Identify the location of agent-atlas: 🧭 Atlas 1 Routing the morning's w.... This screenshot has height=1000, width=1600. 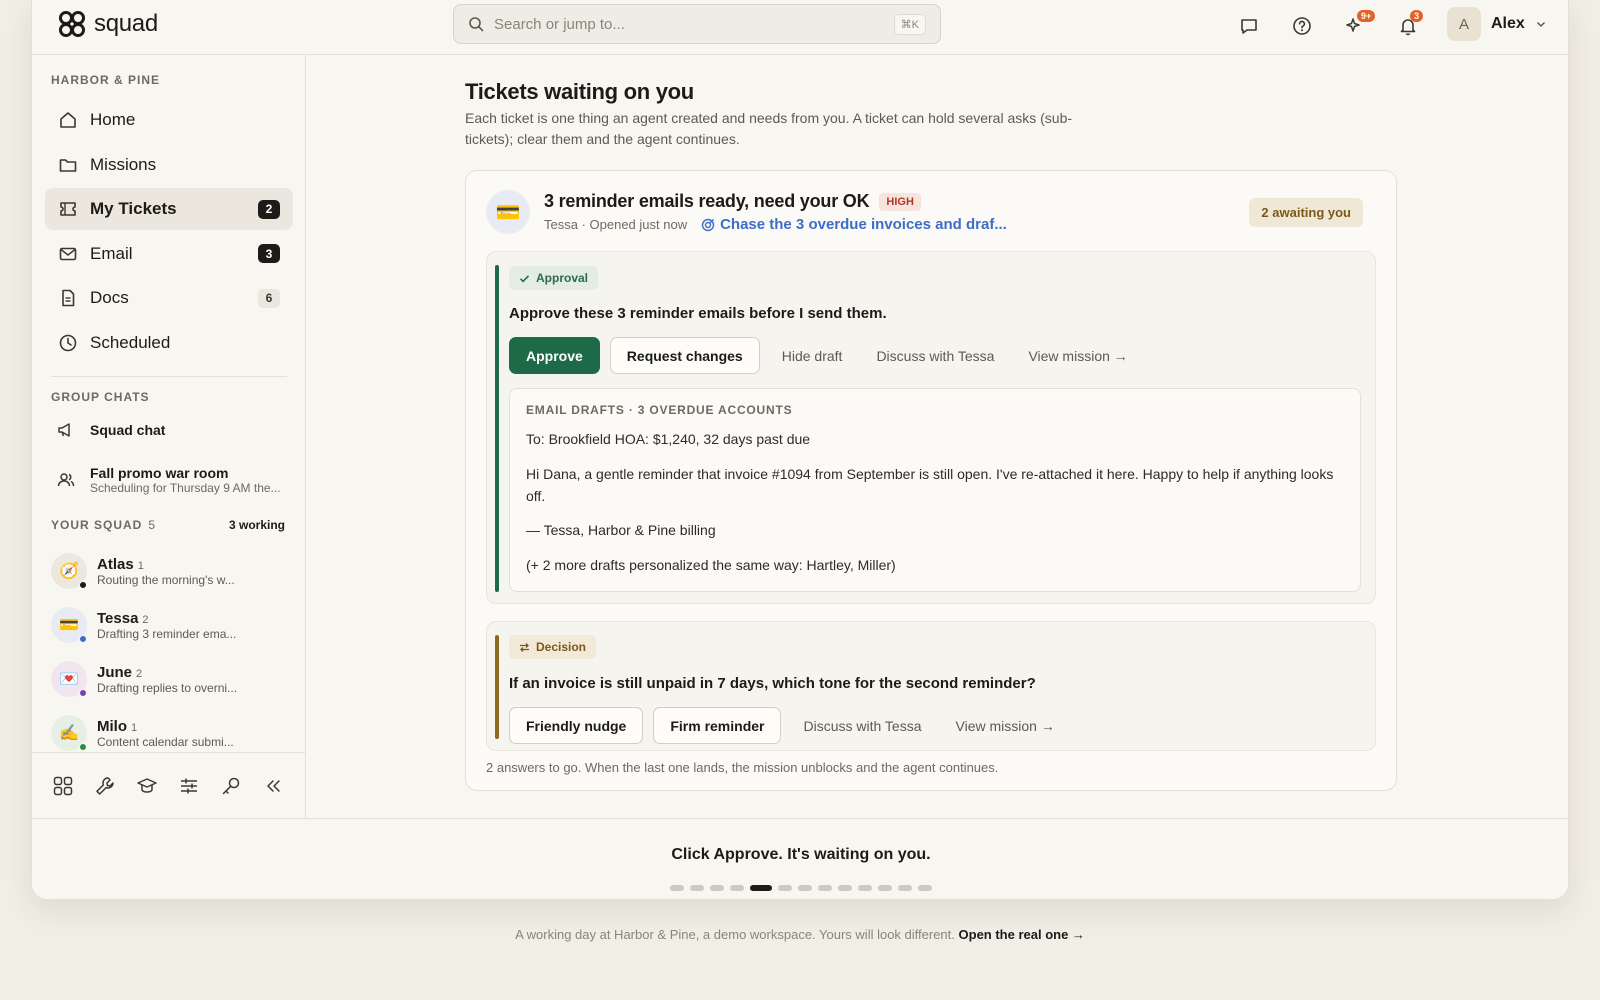
(171, 571).